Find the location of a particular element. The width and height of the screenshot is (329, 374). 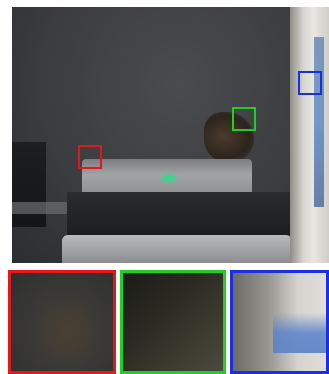

blue-object-edge is located at coordinates (319, 122).